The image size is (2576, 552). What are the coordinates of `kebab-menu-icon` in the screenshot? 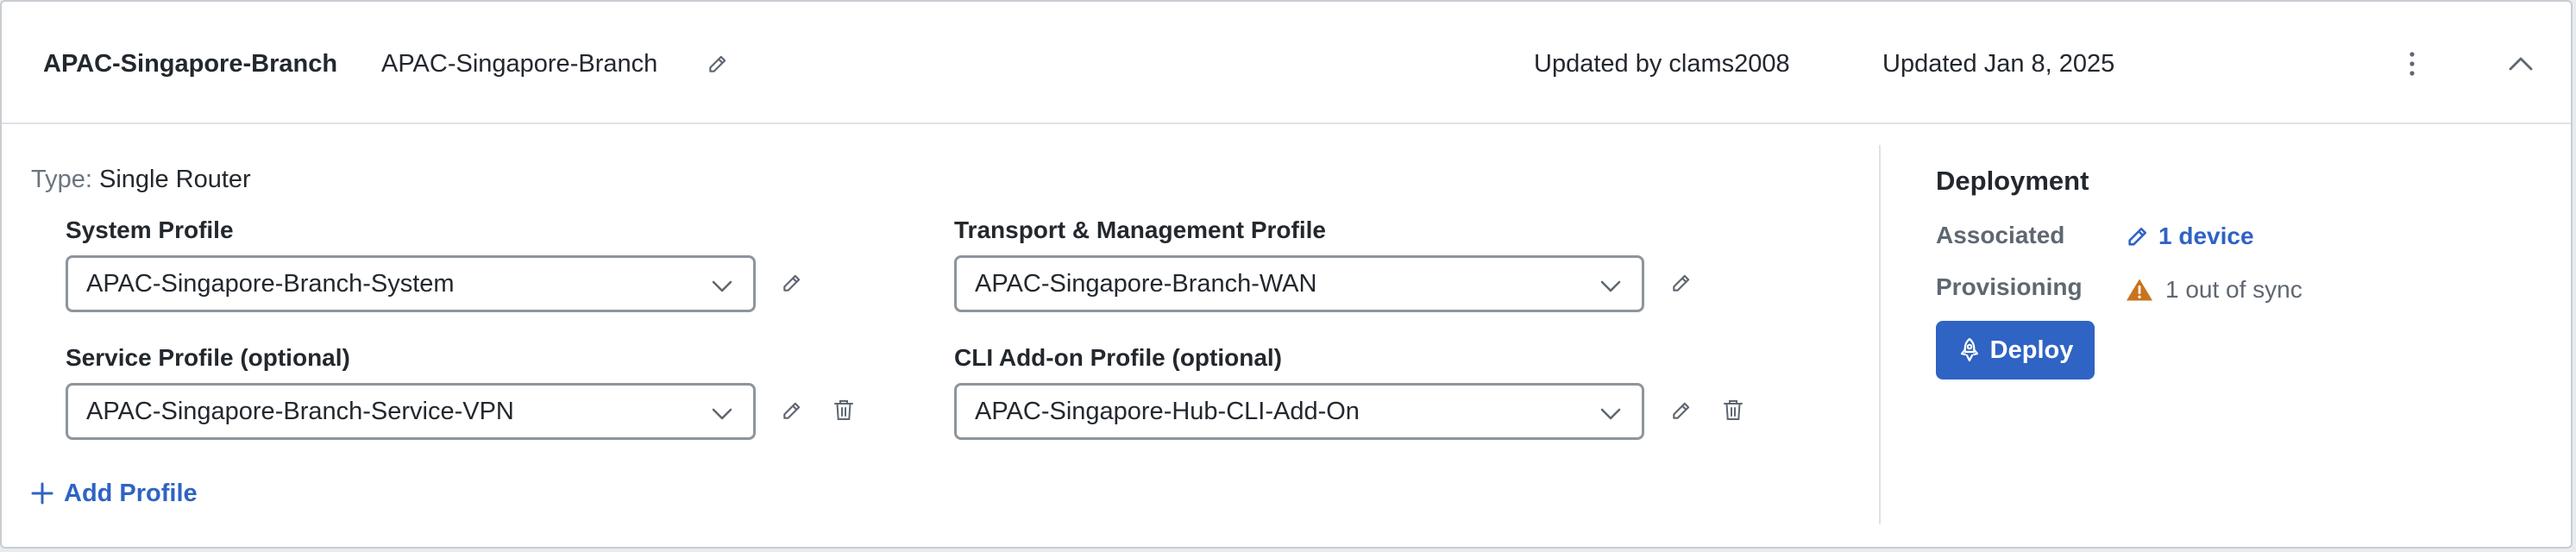 It's located at (2412, 64).